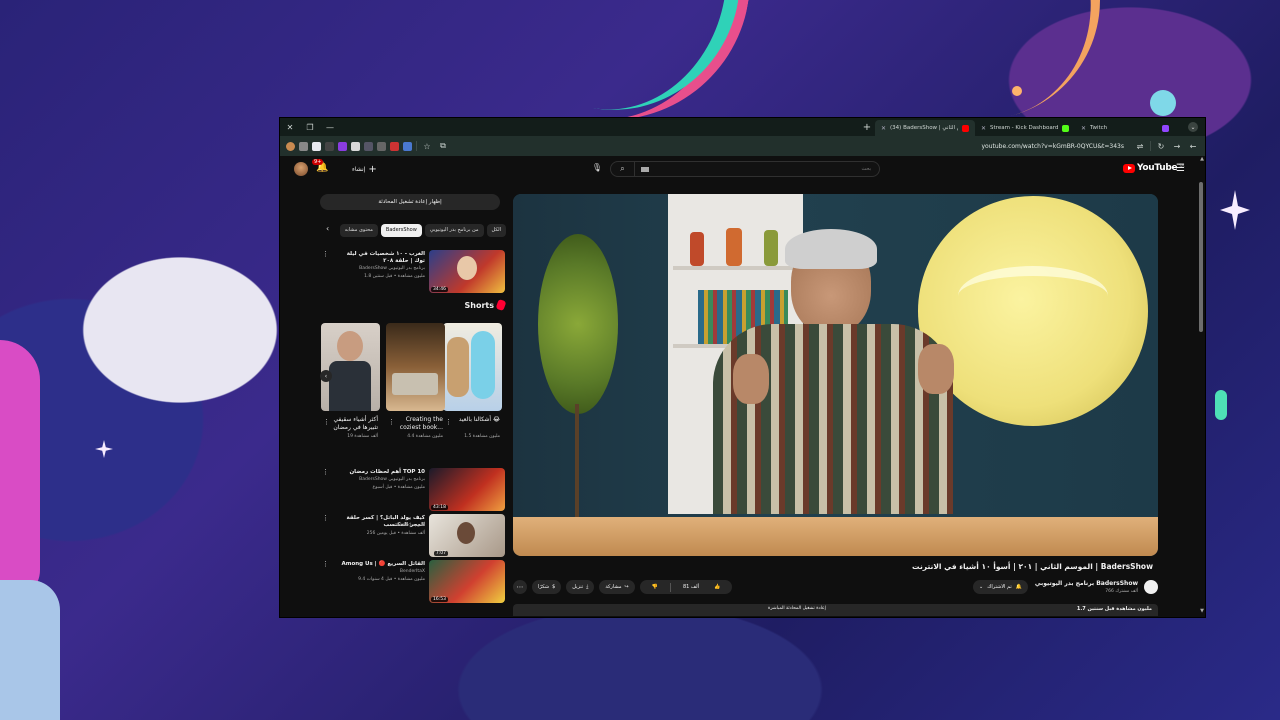  I want to click on thumbs-down-icon: 👎, so click(654, 587).